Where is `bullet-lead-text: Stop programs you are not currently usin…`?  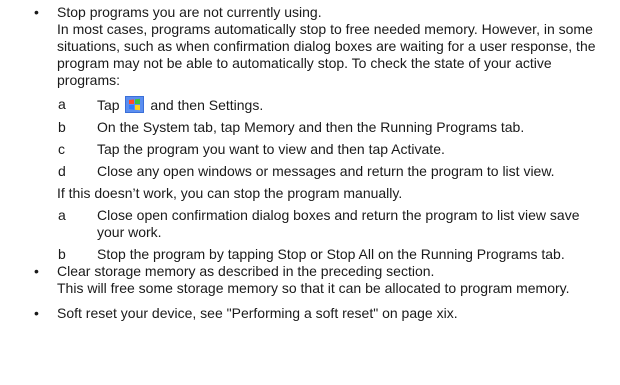 bullet-lead-text: Stop programs you are not currently usin… is located at coordinates (189, 12).